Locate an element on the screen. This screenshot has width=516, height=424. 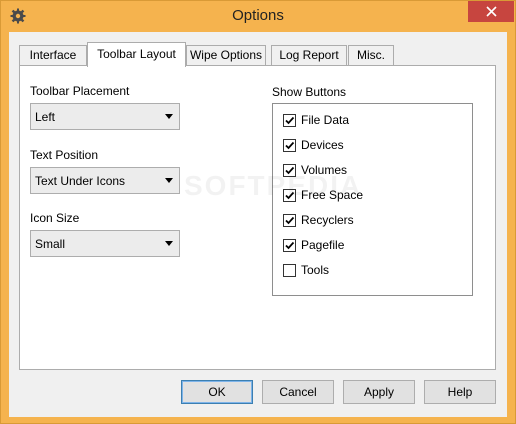
toolbar-placement-select: Left is located at coordinates (105, 116).